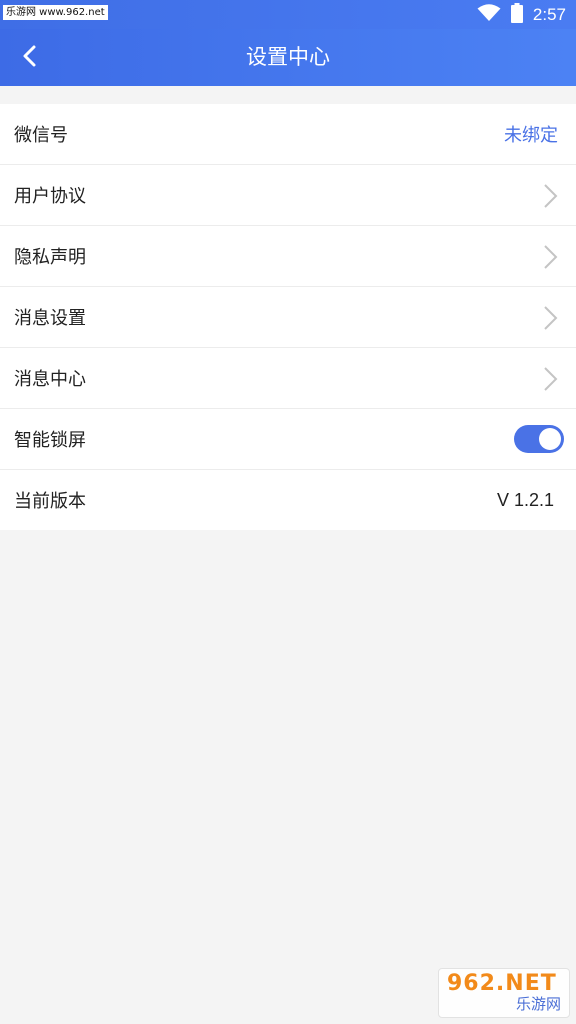  I want to click on row-label: 智能锁屏, so click(50, 440).